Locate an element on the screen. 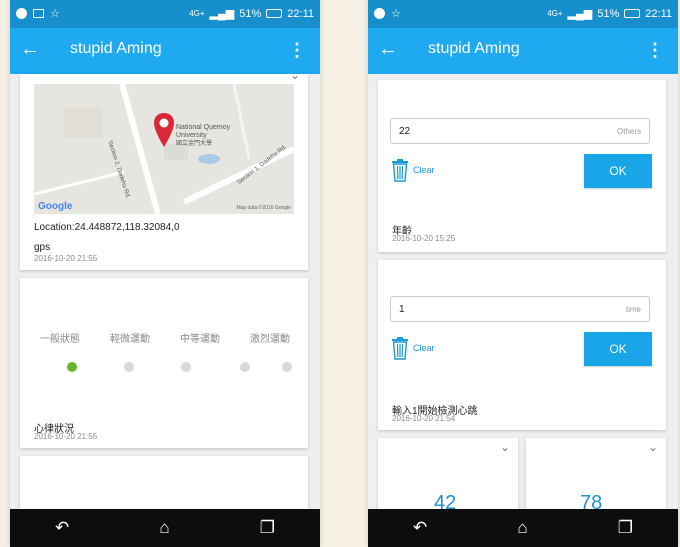 Image resolution: width=680 pixels, height=547 pixels. heart-test-timestamp: 2016-10-20 21:54 is located at coordinates (424, 418).